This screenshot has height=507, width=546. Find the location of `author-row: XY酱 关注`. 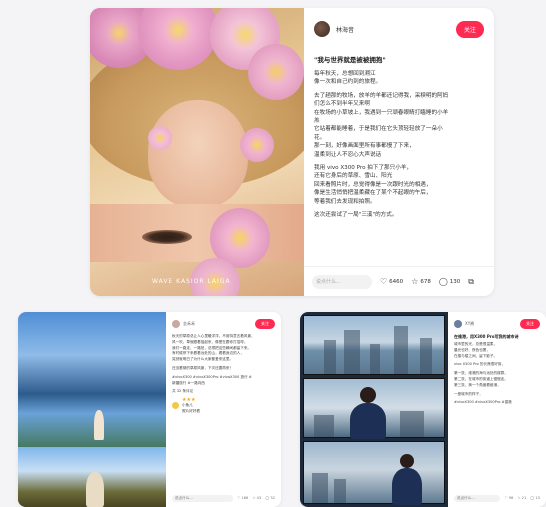

author-row: XY酱 关注 is located at coordinates (497, 324).